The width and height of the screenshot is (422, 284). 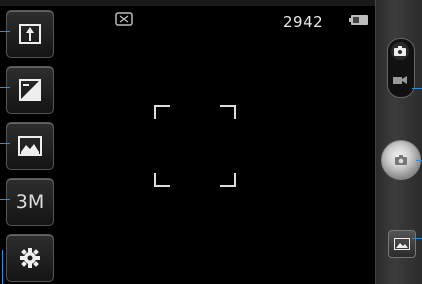 I want to click on brightness-button, so click(x=30, y=90).